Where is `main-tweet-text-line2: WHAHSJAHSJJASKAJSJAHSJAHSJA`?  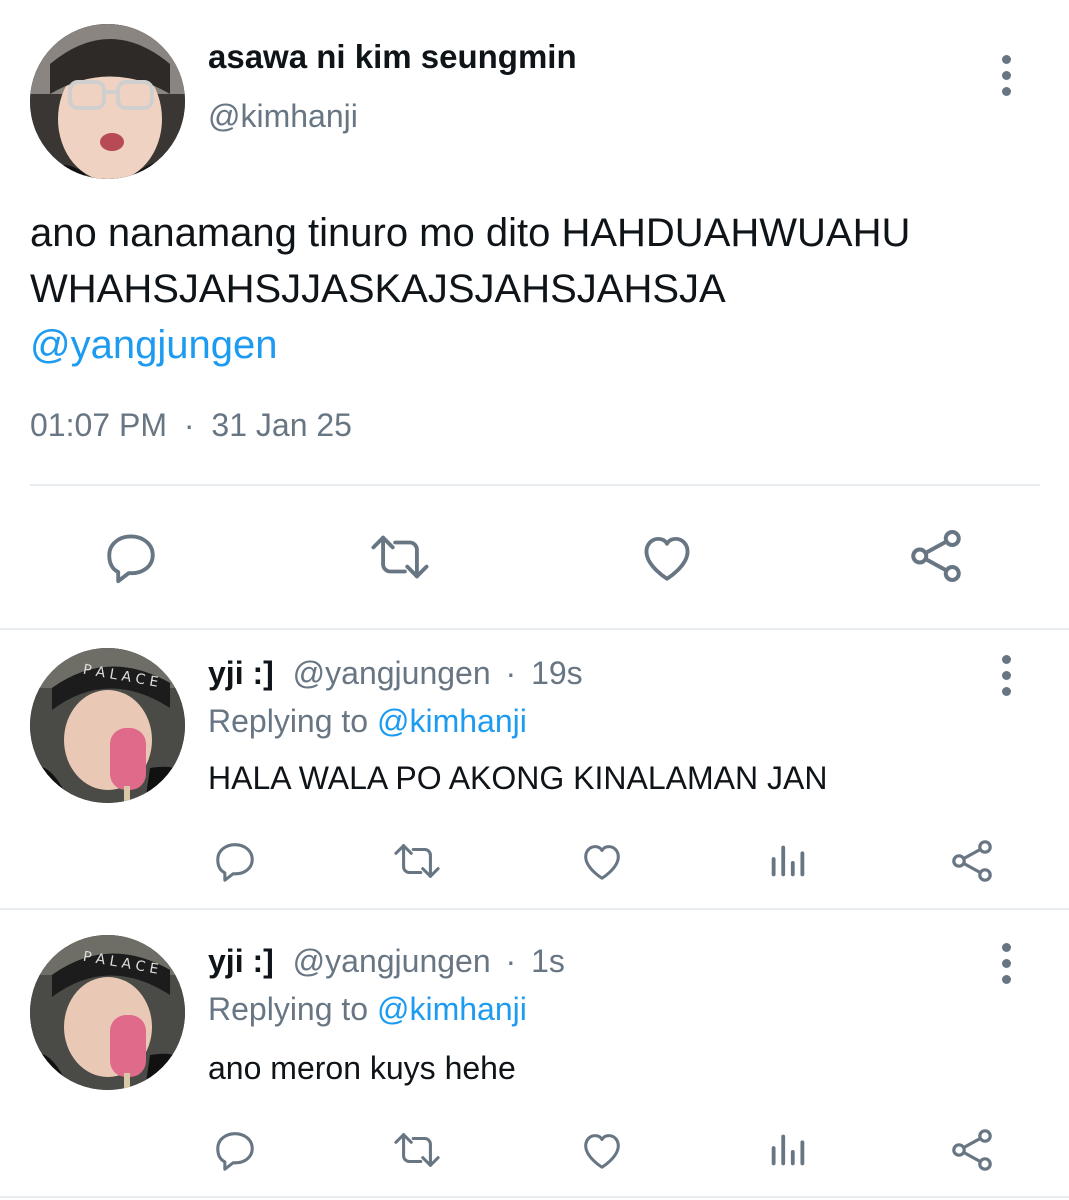 main-tweet-text-line2: WHAHSJAHSJJASKAJSJAHSJAHSJA is located at coordinates (378, 289).